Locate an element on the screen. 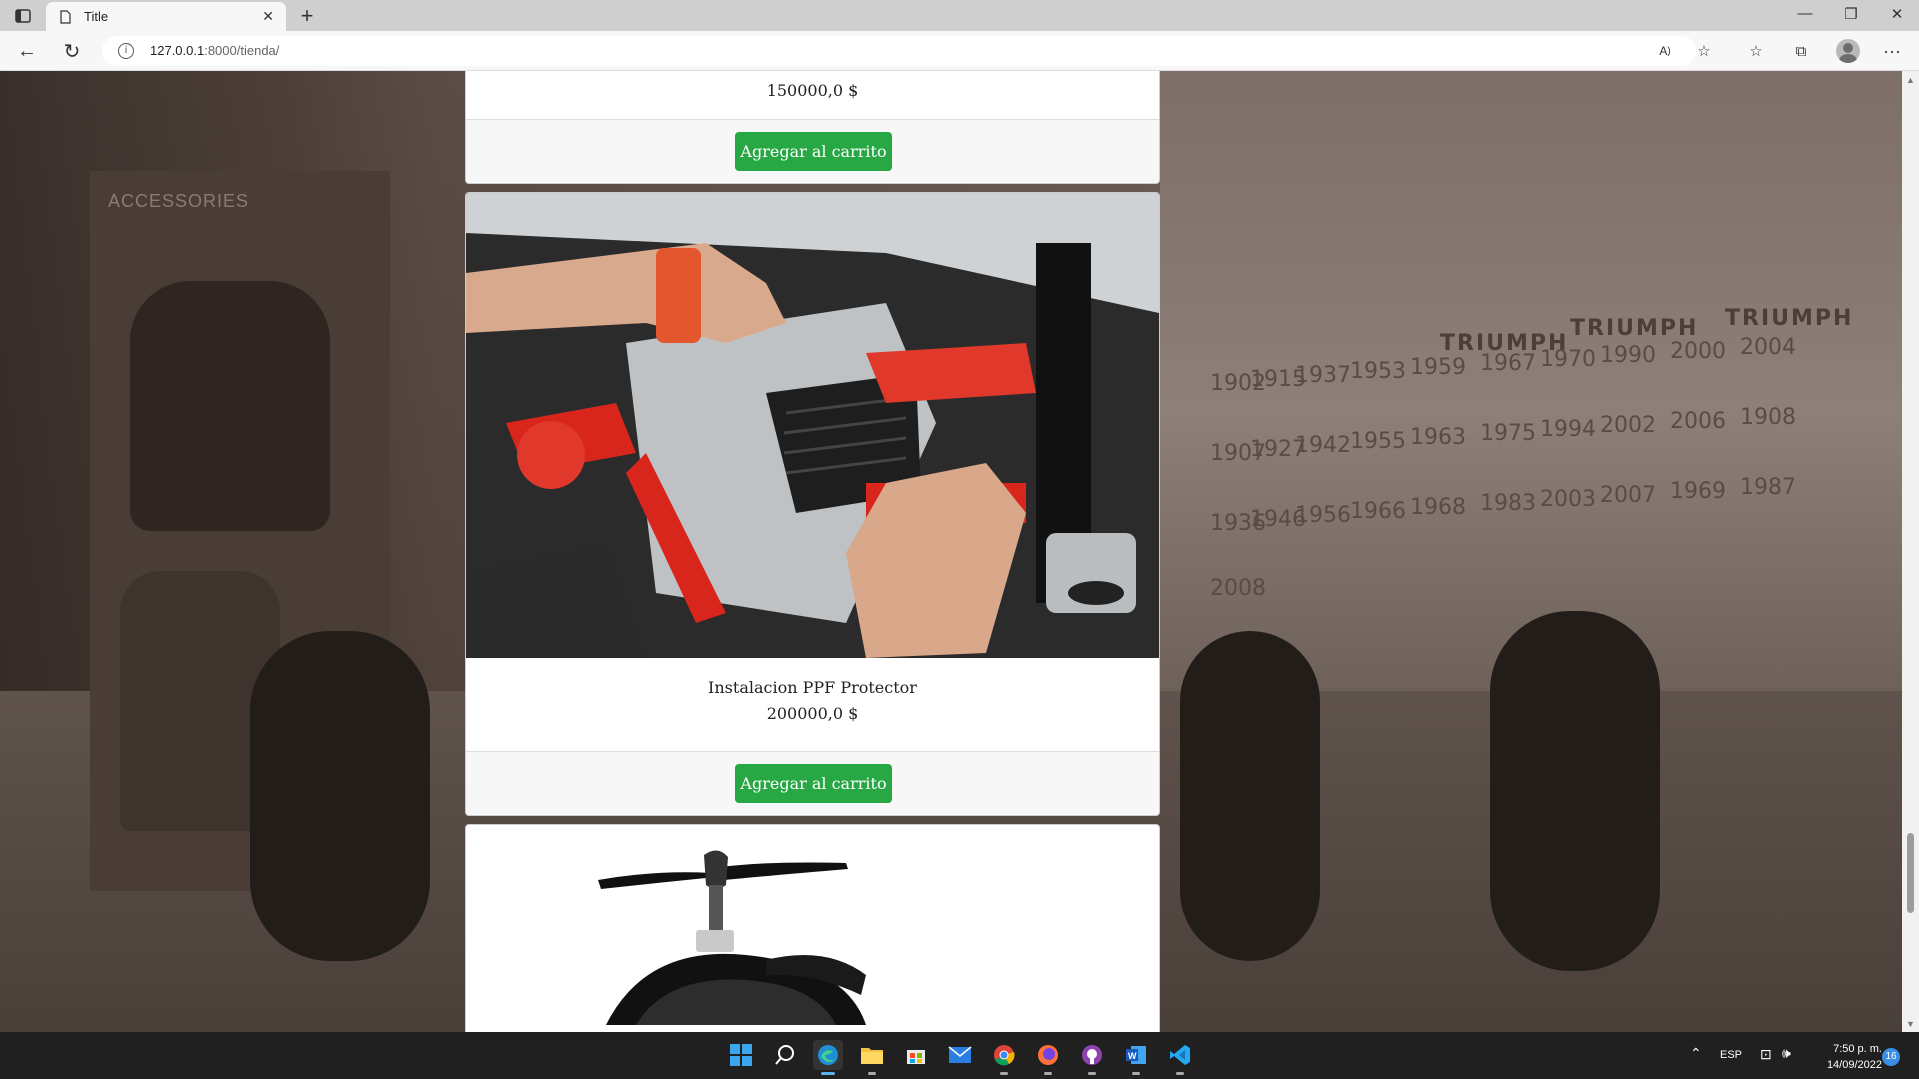 The image size is (1919, 1079). background-year: 1994 is located at coordinates (1568, 429).